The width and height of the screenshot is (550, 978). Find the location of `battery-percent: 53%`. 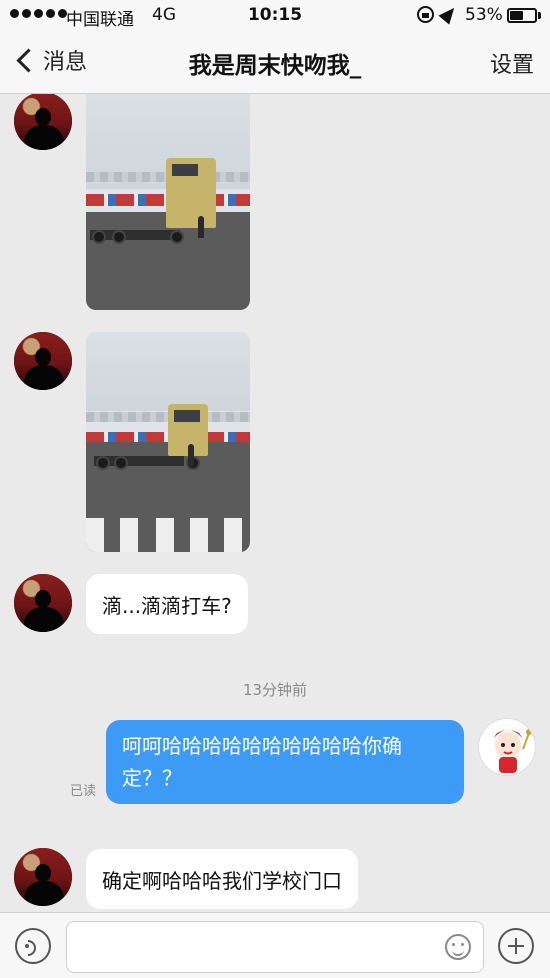

battery-percent: 53% is located at coordinates (484, 15).